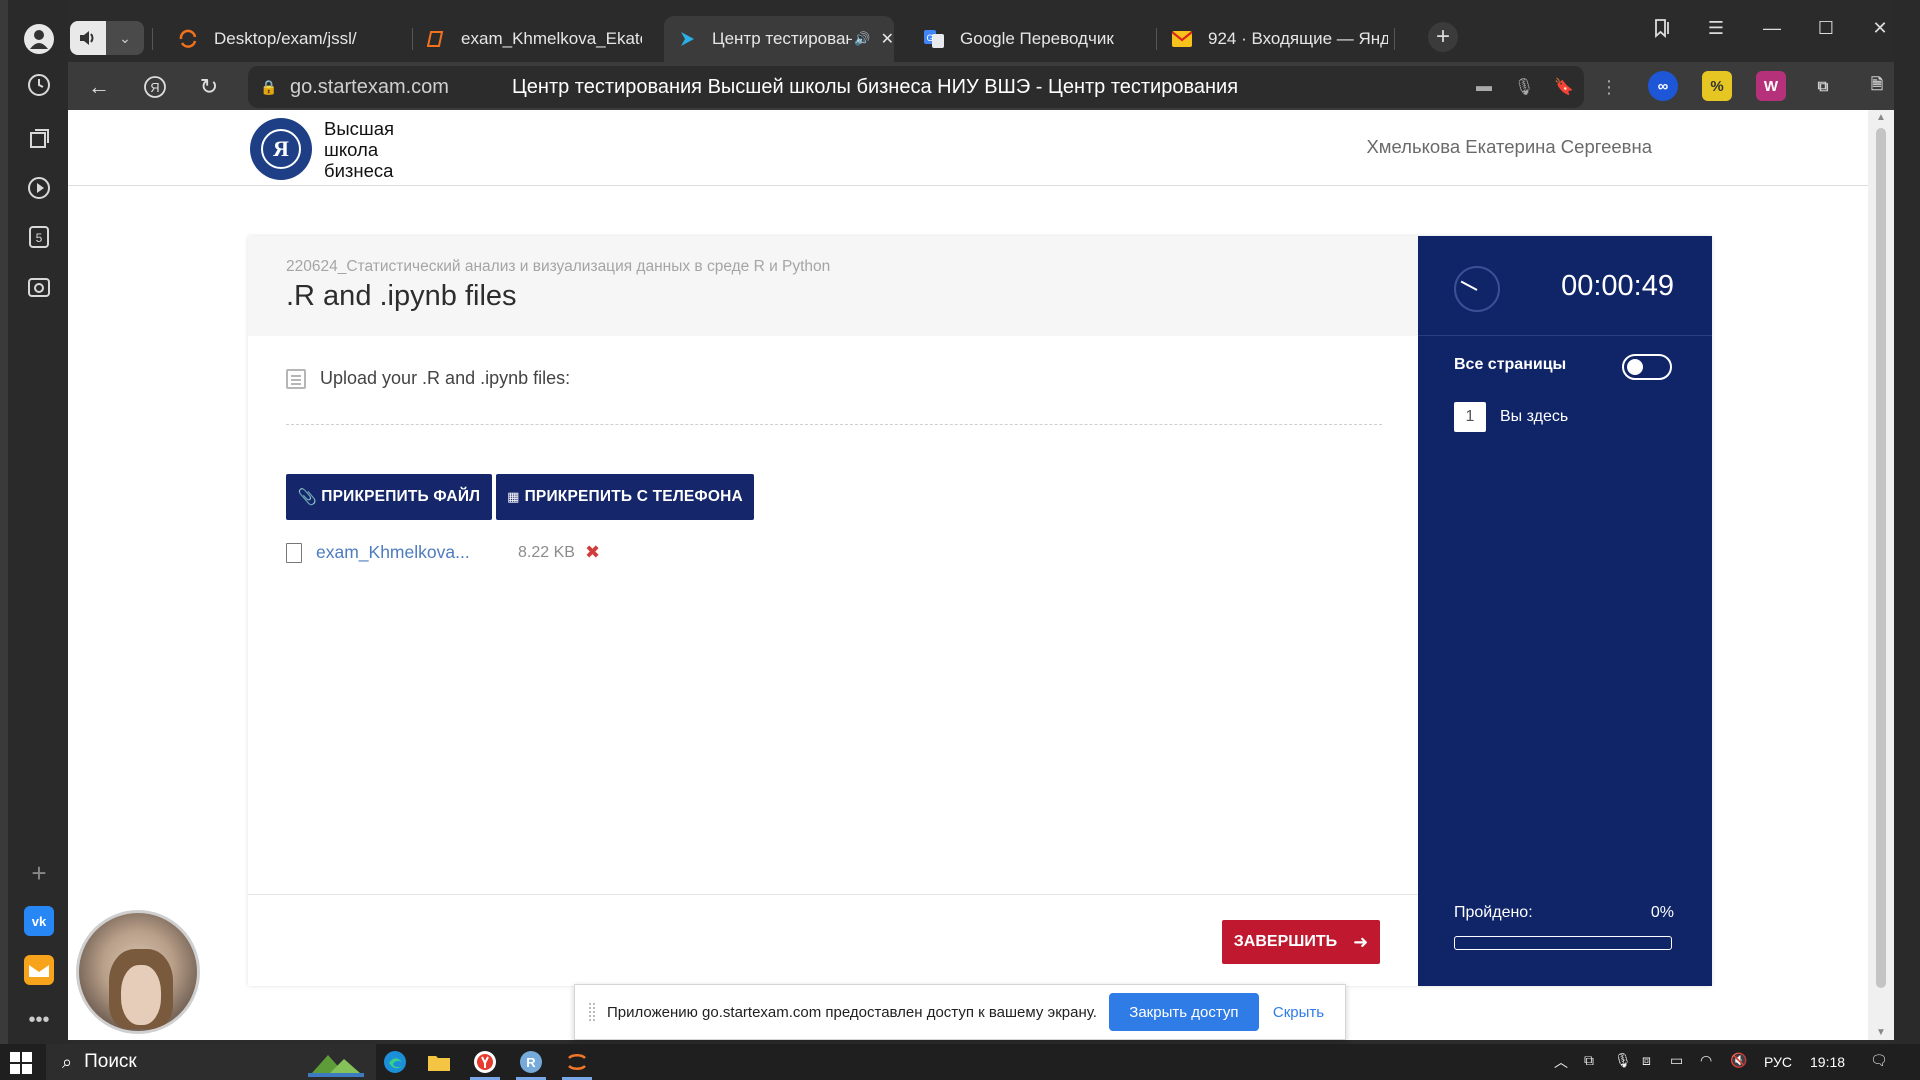  Describe the element at coordinates (1561, 1062) in the screenshot. I see `tray-expand-icon: ︿` at that location.